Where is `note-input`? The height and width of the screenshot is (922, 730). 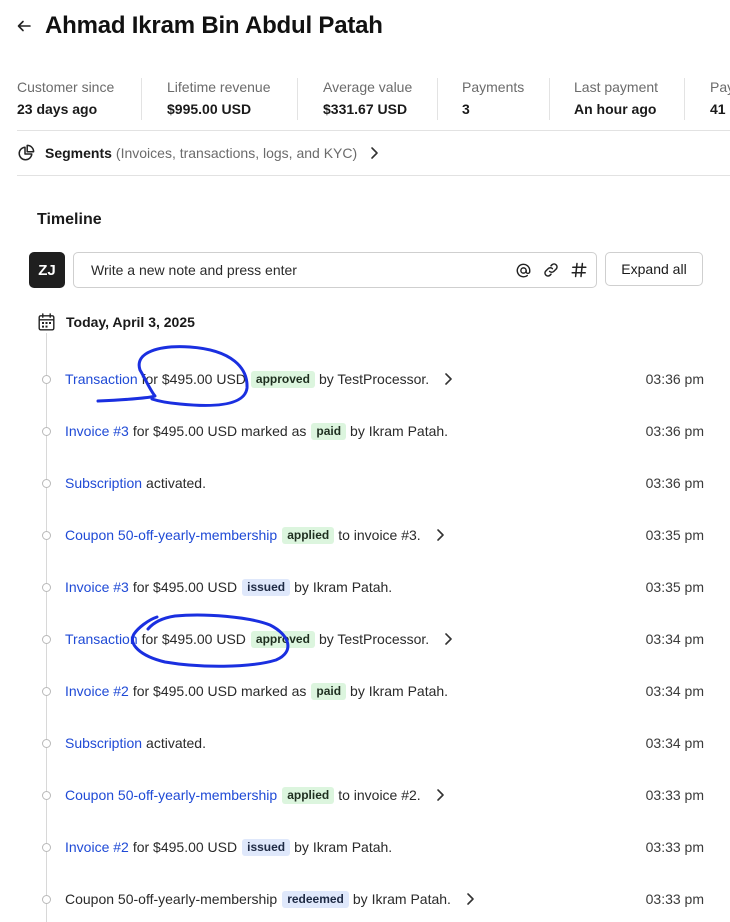
note-input is located at coordinates (291, 270).